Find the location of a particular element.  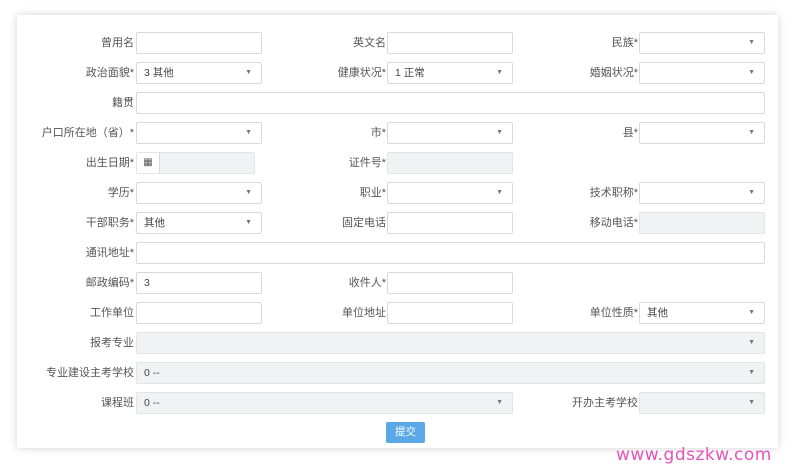

political-status-select: 3 其他 ▼ is located at coordinates (199, 73).